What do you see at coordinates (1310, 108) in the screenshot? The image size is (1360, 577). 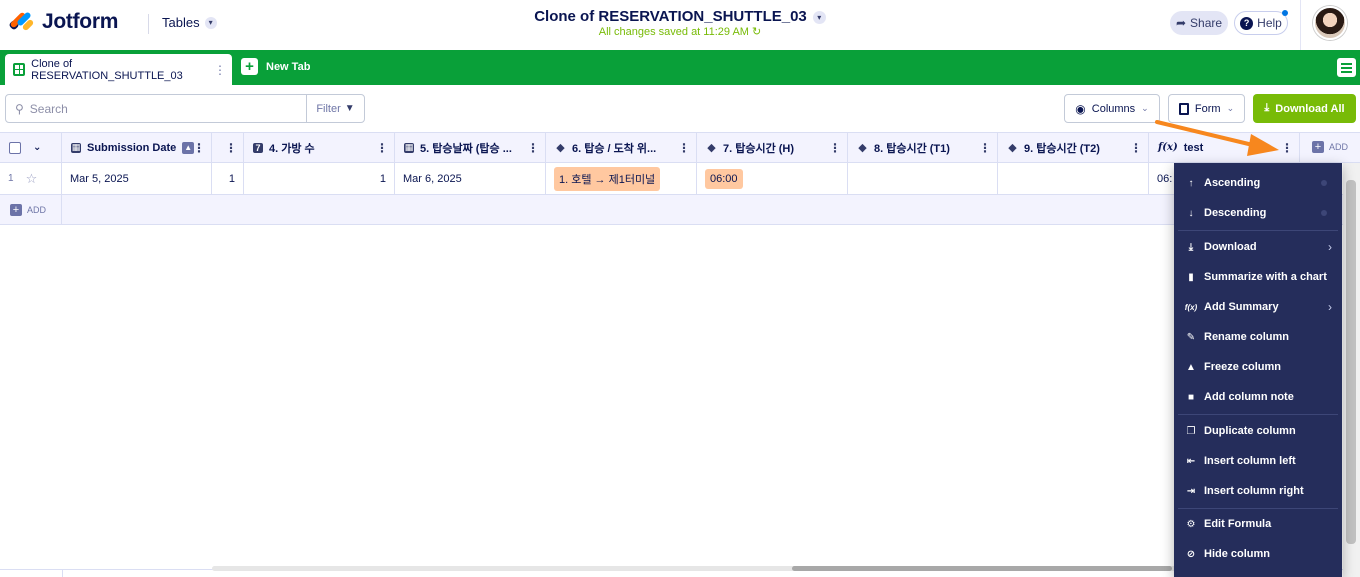 I see `download-all-label: Download All` at bounding box center [1310, 108].